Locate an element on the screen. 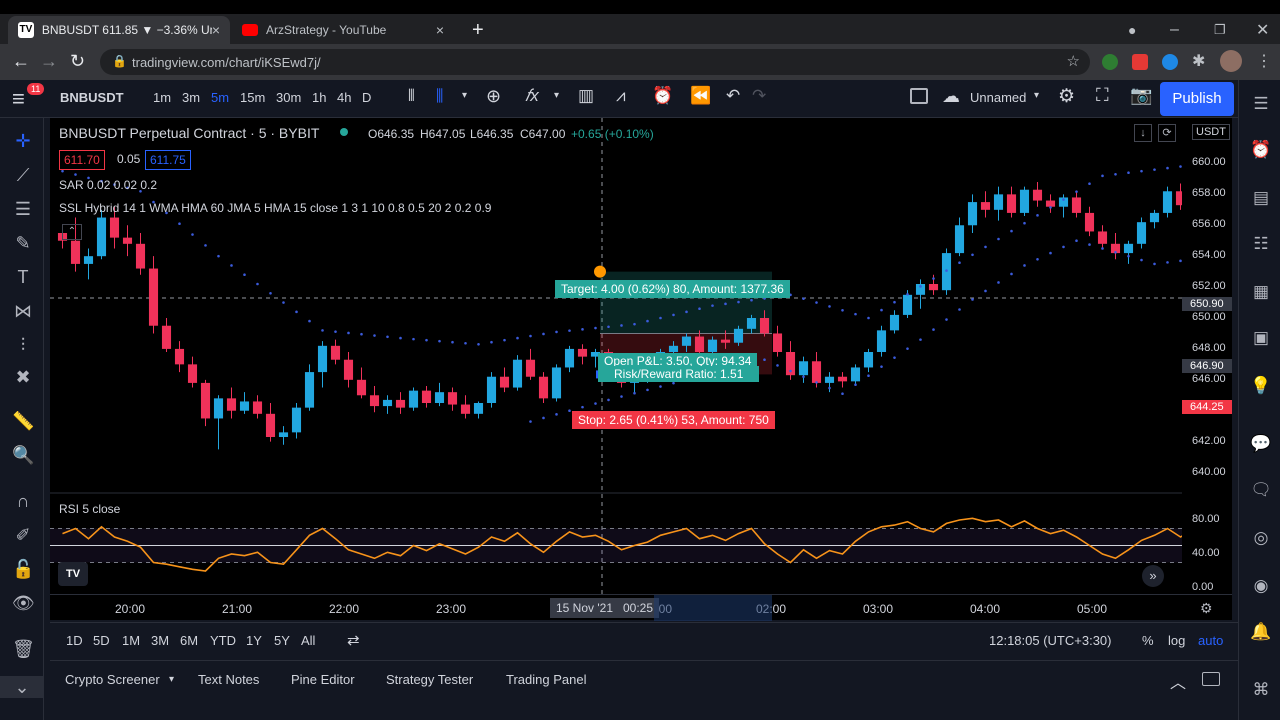 The image size is (1280, 720). range-3m: 3M is located at coordinates (160, 640).